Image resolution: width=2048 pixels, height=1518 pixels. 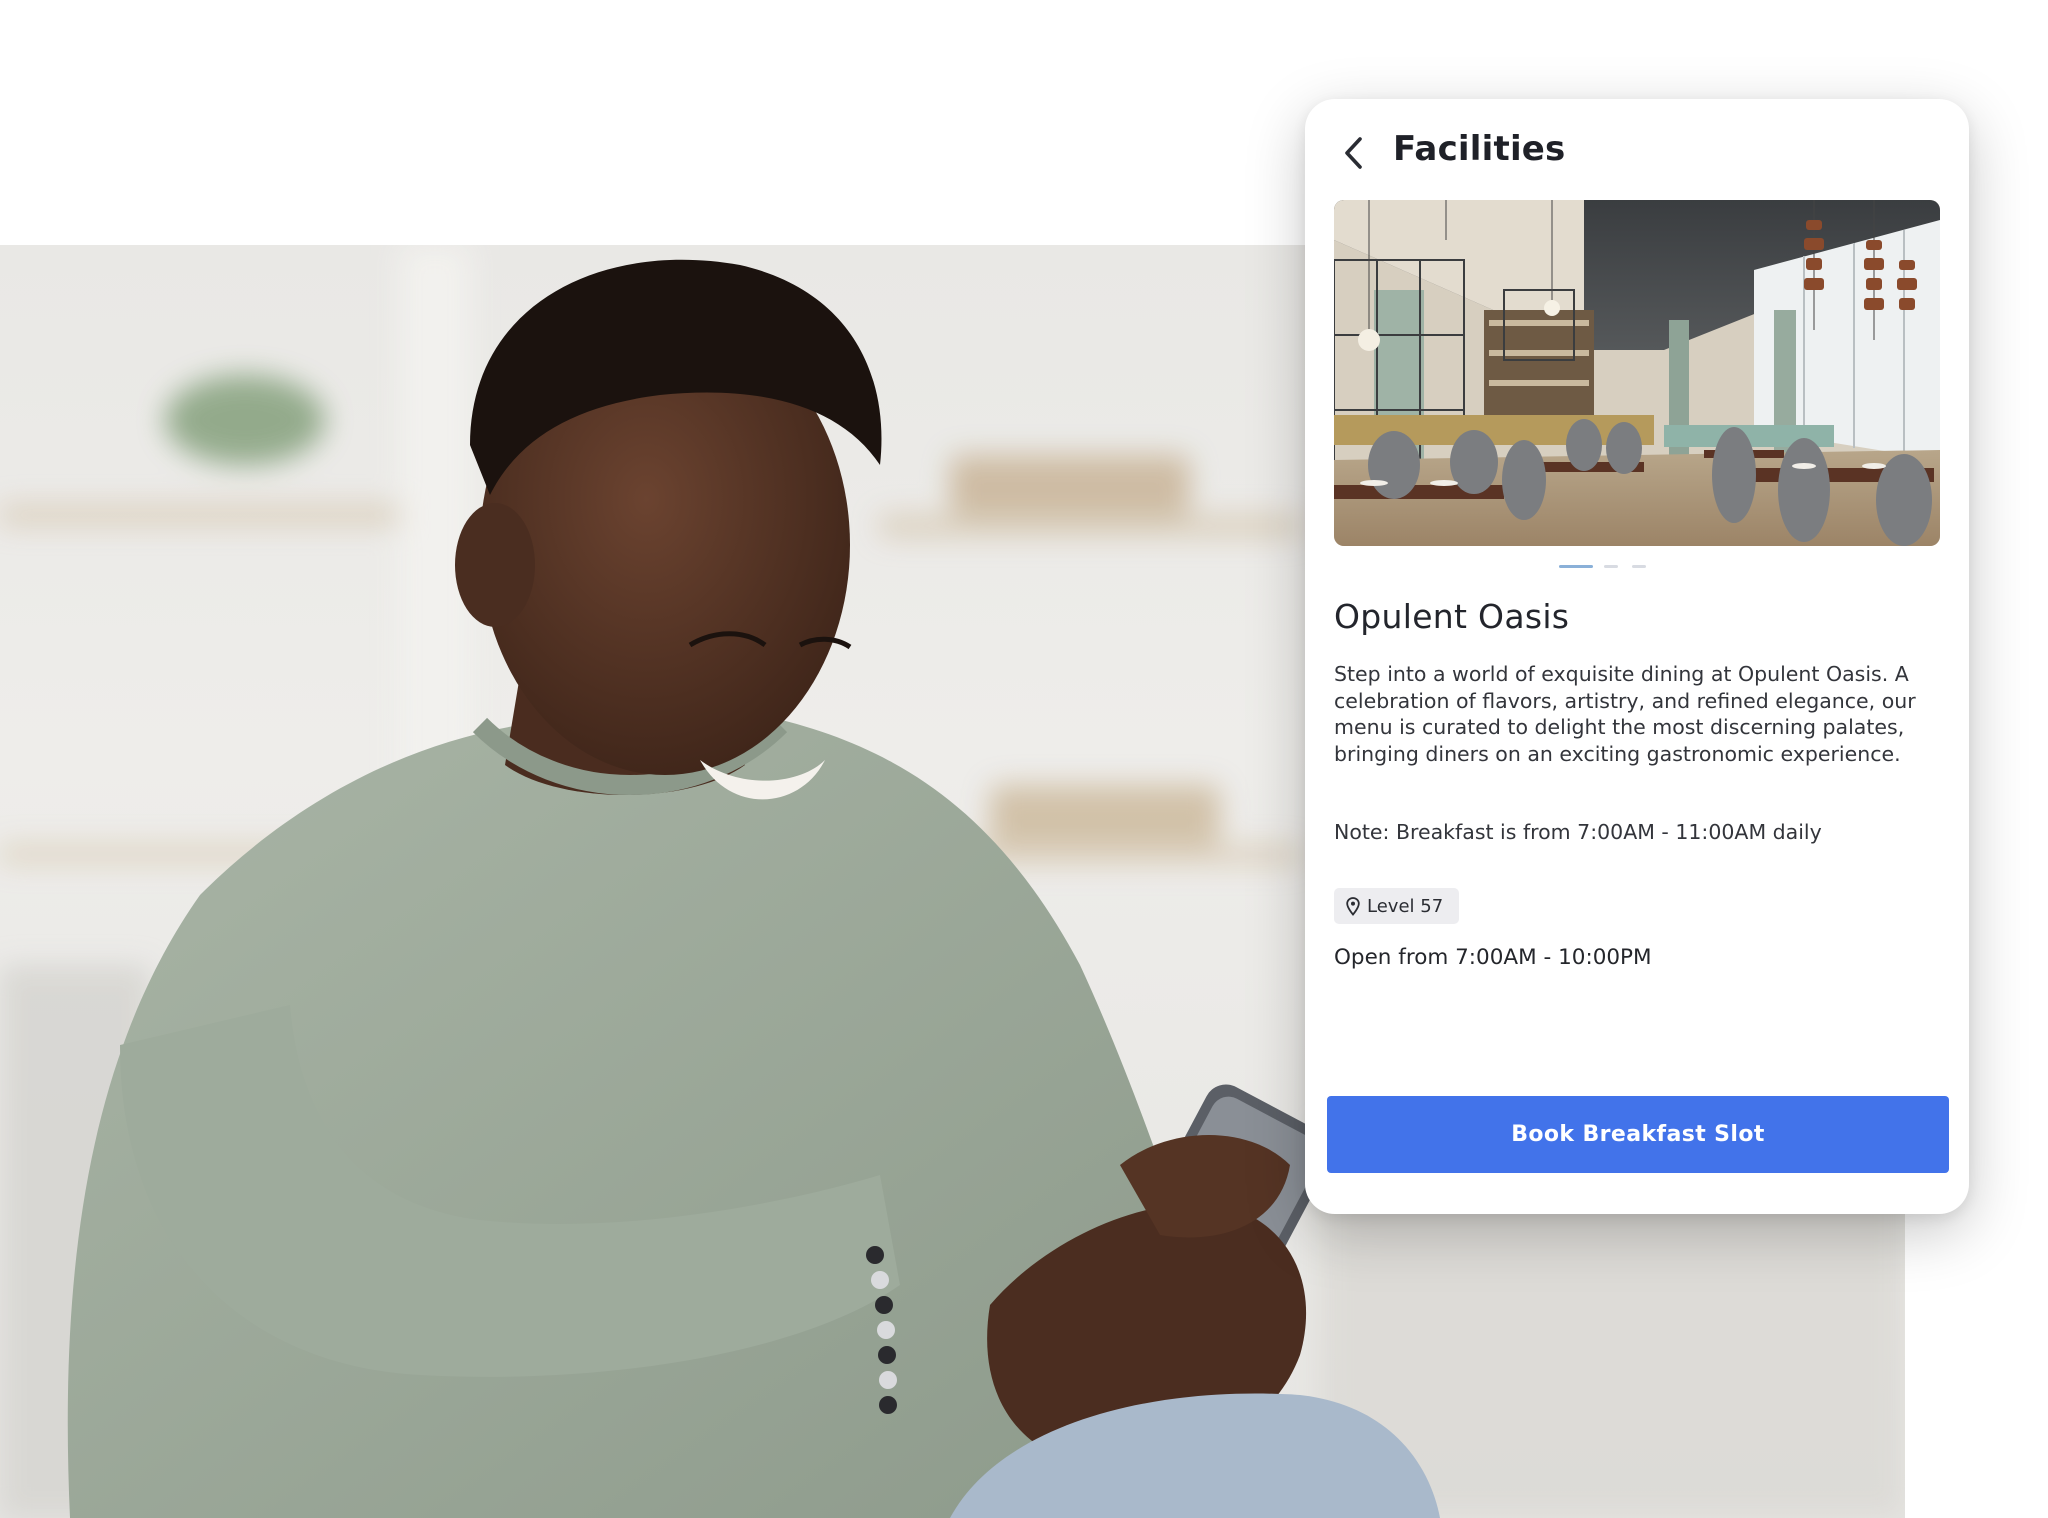 I want to click on book-button-label: Book Breakfast Slot, so click(x=1638, y=1134).